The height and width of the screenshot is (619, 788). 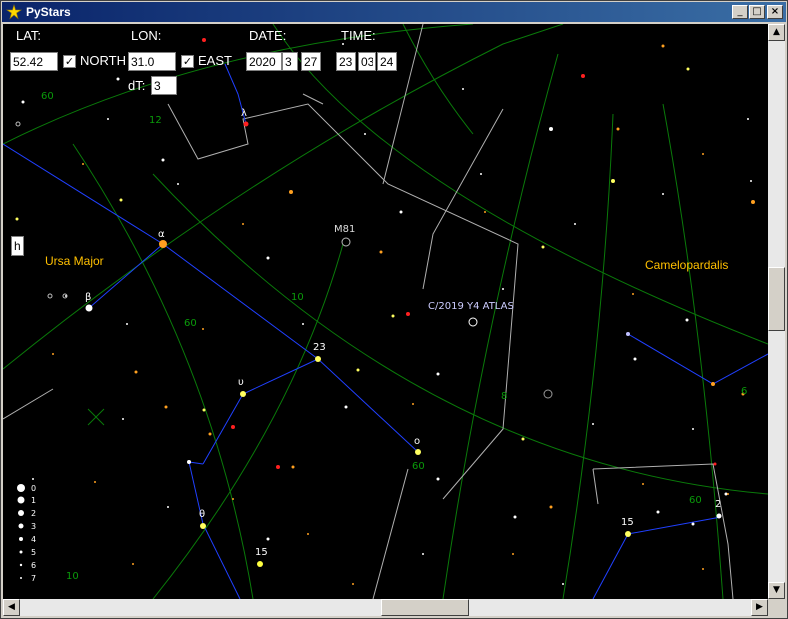 What do you see at coordinates (394, 12) in the screenshot?
I see `title-bar: PyStars _ □ ×` at bounding box center [394, 12].